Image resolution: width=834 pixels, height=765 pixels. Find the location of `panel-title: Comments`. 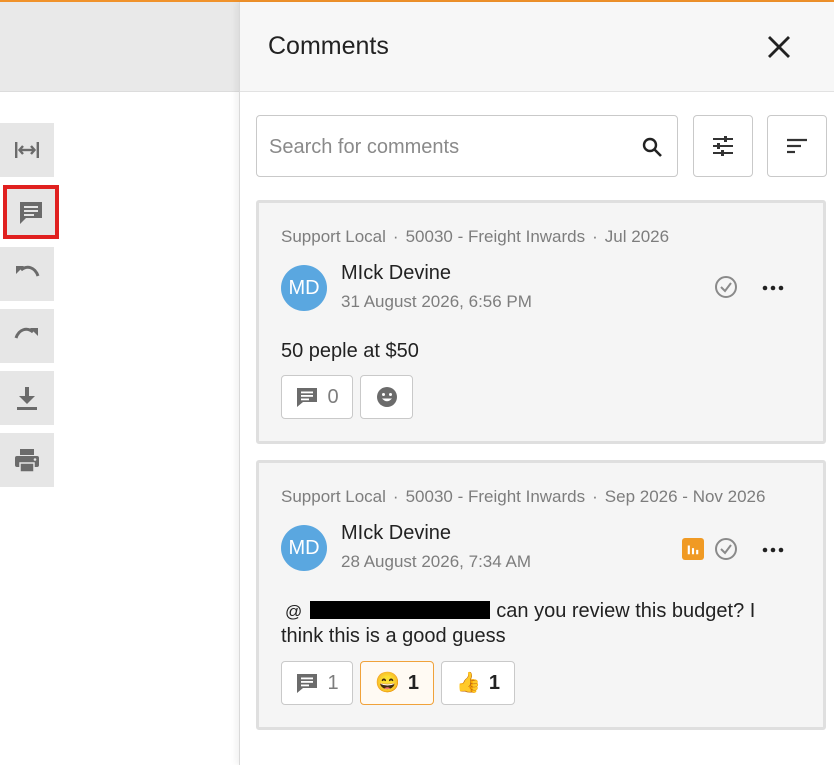

panel-title: Comments is located at coordinates (328, 46).